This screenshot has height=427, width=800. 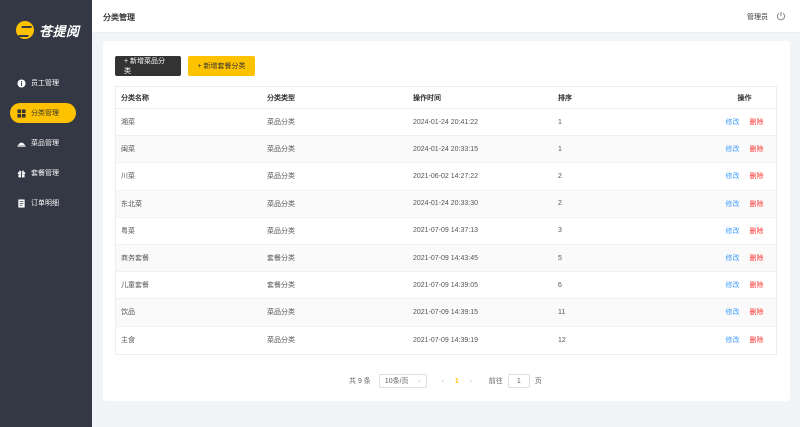 I want to click on sidebar-item-dishes: 菜品管理, so click(x=43, y=143).